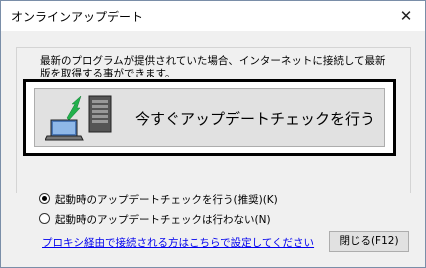 The height and width of the screenshot is (268, 426). Describe the element at coordinates (178, 242) in the screenshot. I see `proxy-settings-link: プロキシ経由で接続される方はこちらで設定してください` at that location.